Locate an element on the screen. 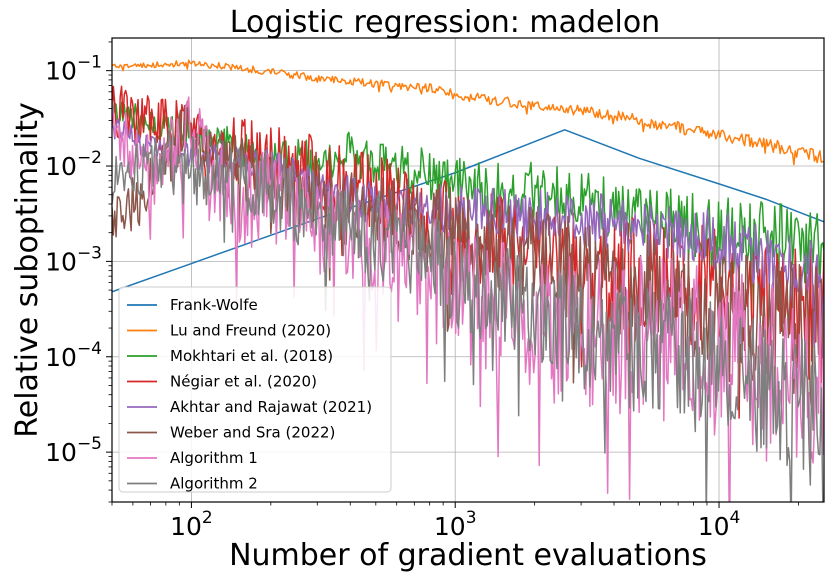 Image resolution: width=831 pixels, height=576 pixels. legend-label: Algorithm 2 is located at coordinates (214, 484).